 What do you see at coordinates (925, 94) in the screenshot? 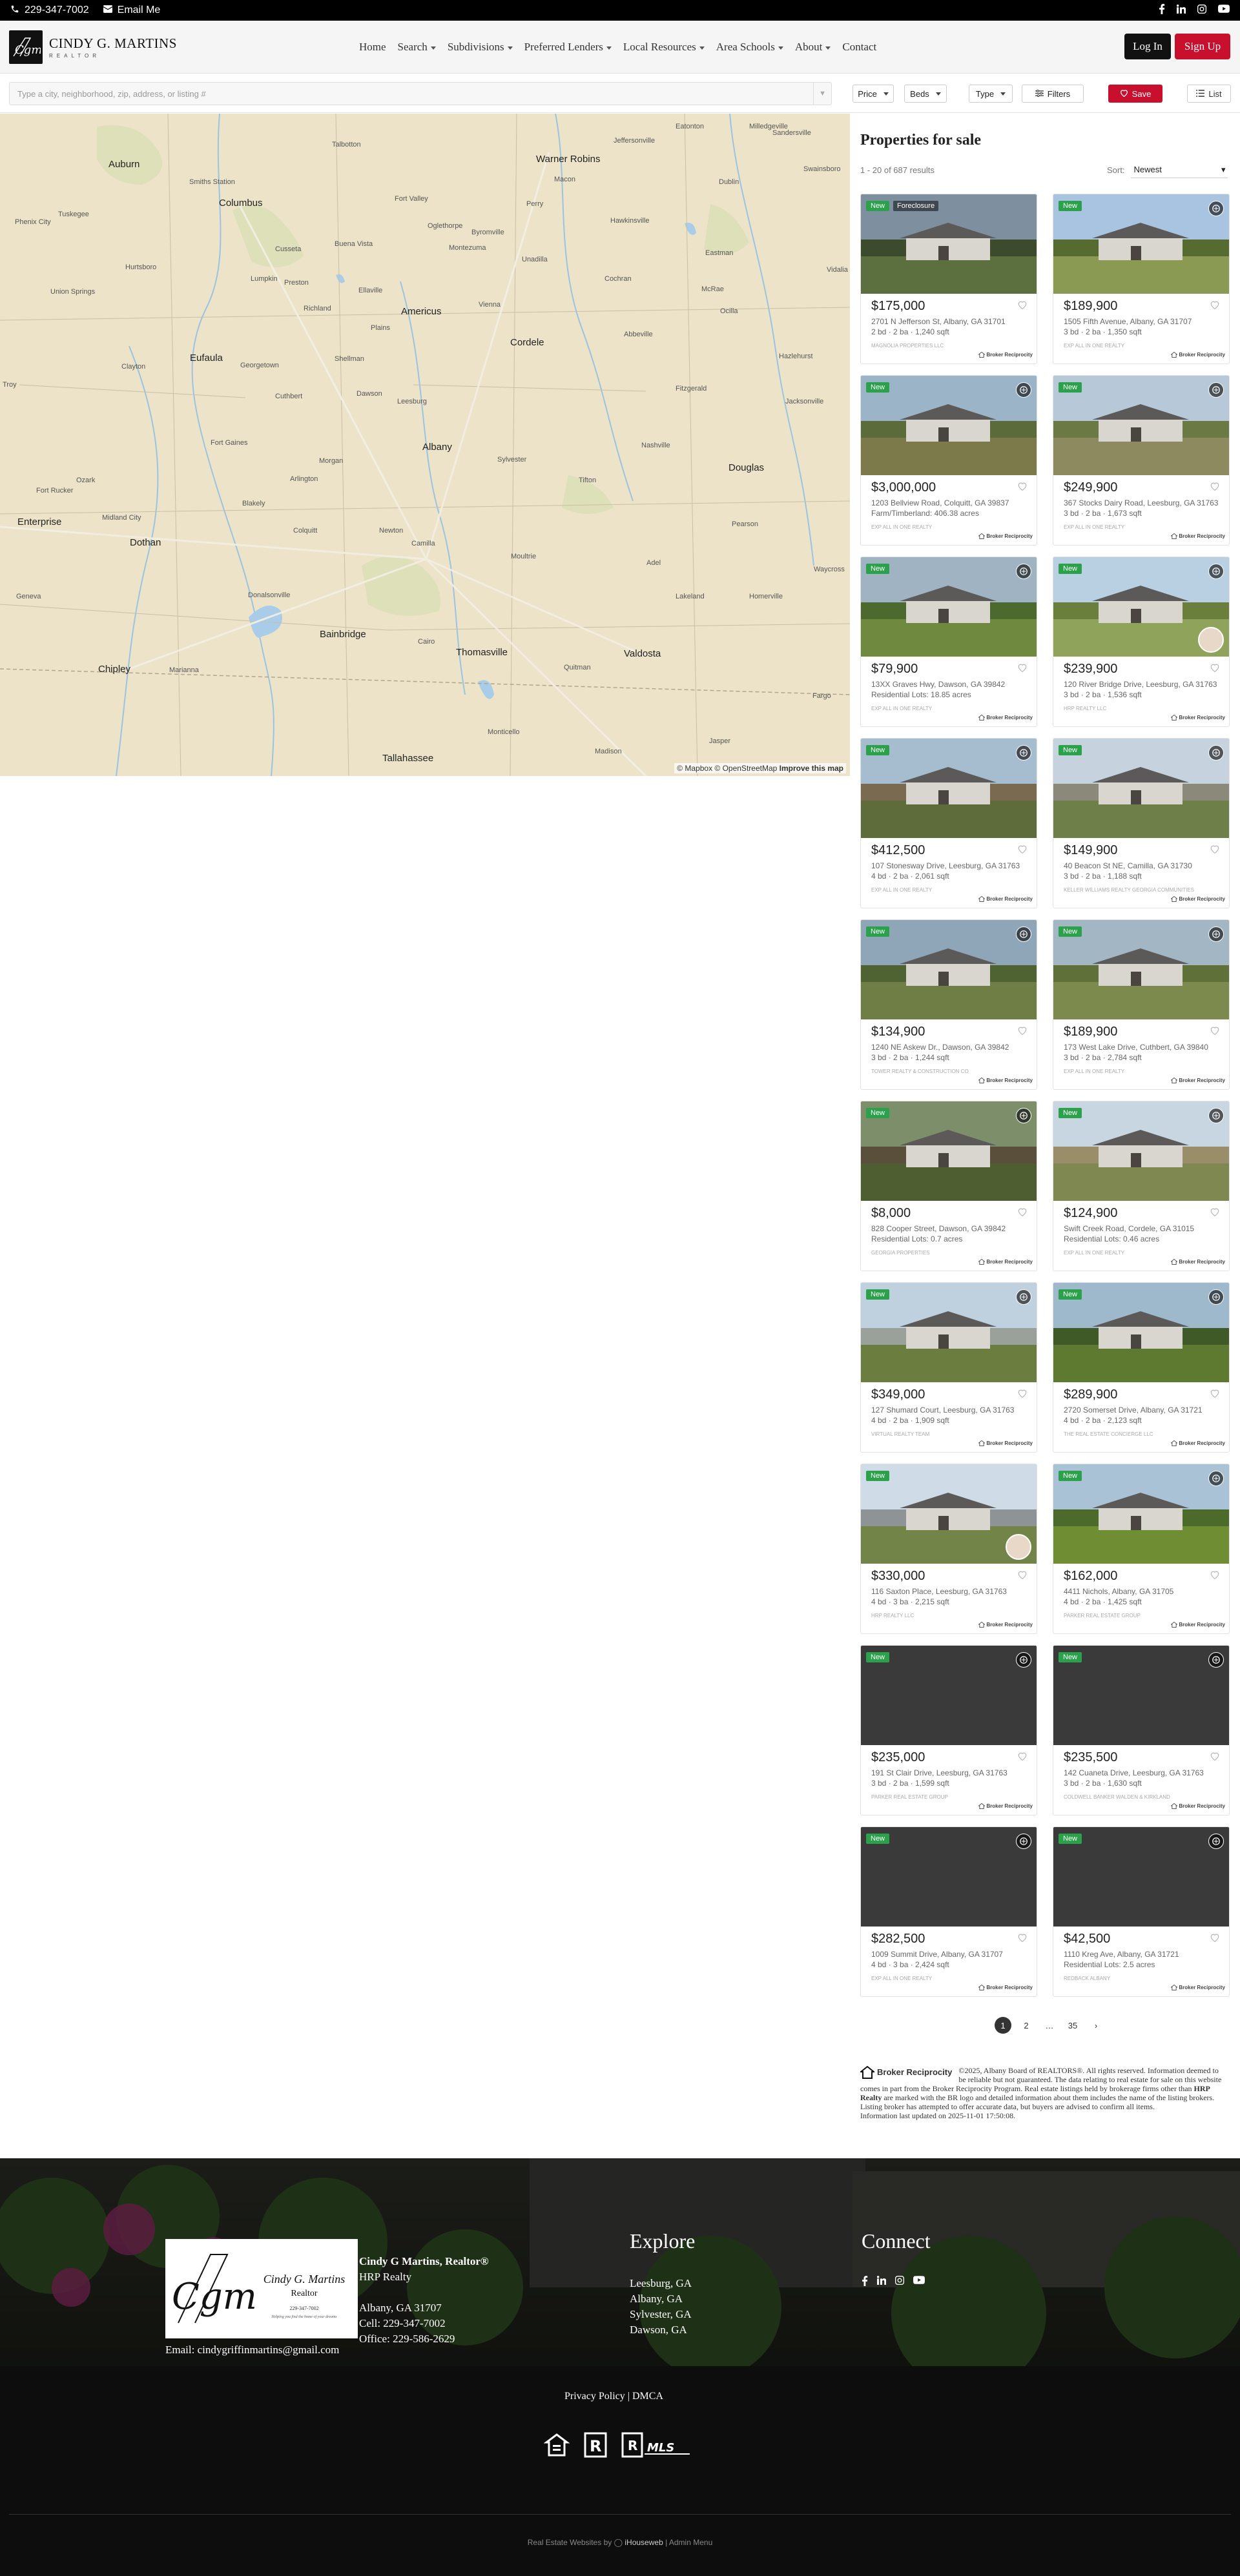
I see `beds-filter-button: Beds` at bounding box center [925, 94].